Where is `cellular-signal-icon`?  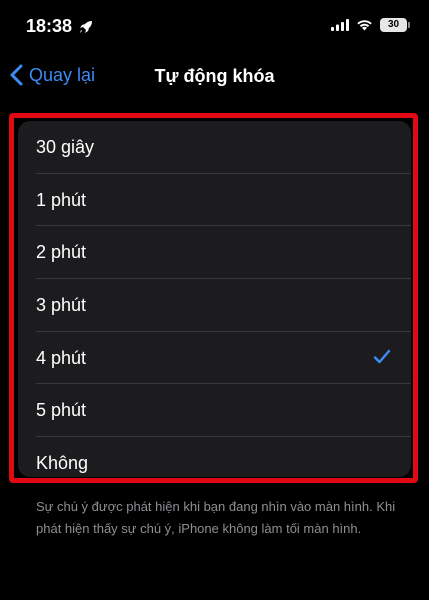 cellular-signal-icon is located at coordinates (340, 25).